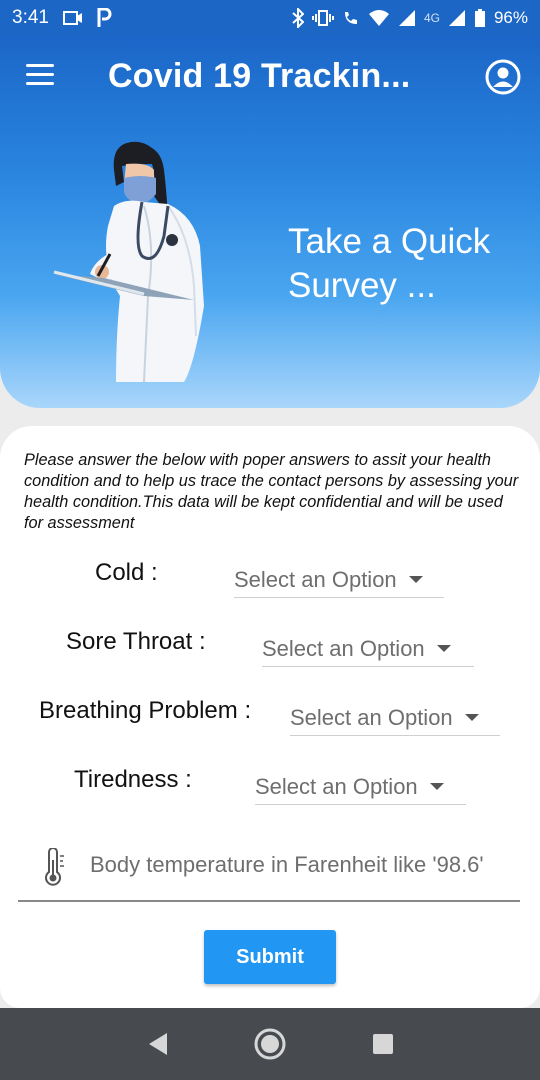 Image resolution: width=540 pixels, height=1080 pixels. I want to click on question-label-cold: Cold :, so click(126, 572).